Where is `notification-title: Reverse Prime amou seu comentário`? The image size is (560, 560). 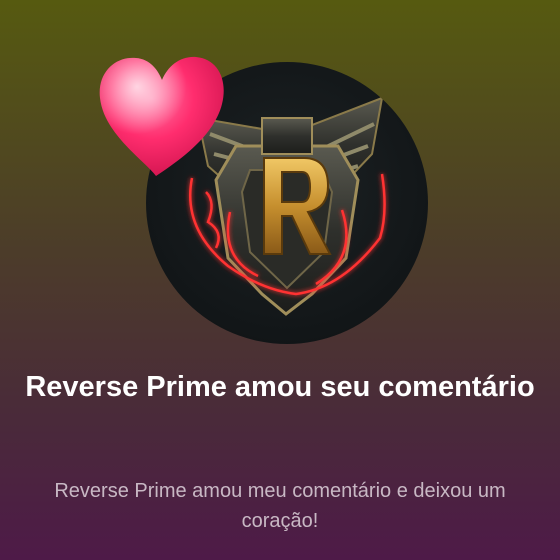
notification-title: Reverse Prime amou seu comentário is located at coordinates (280, 387).